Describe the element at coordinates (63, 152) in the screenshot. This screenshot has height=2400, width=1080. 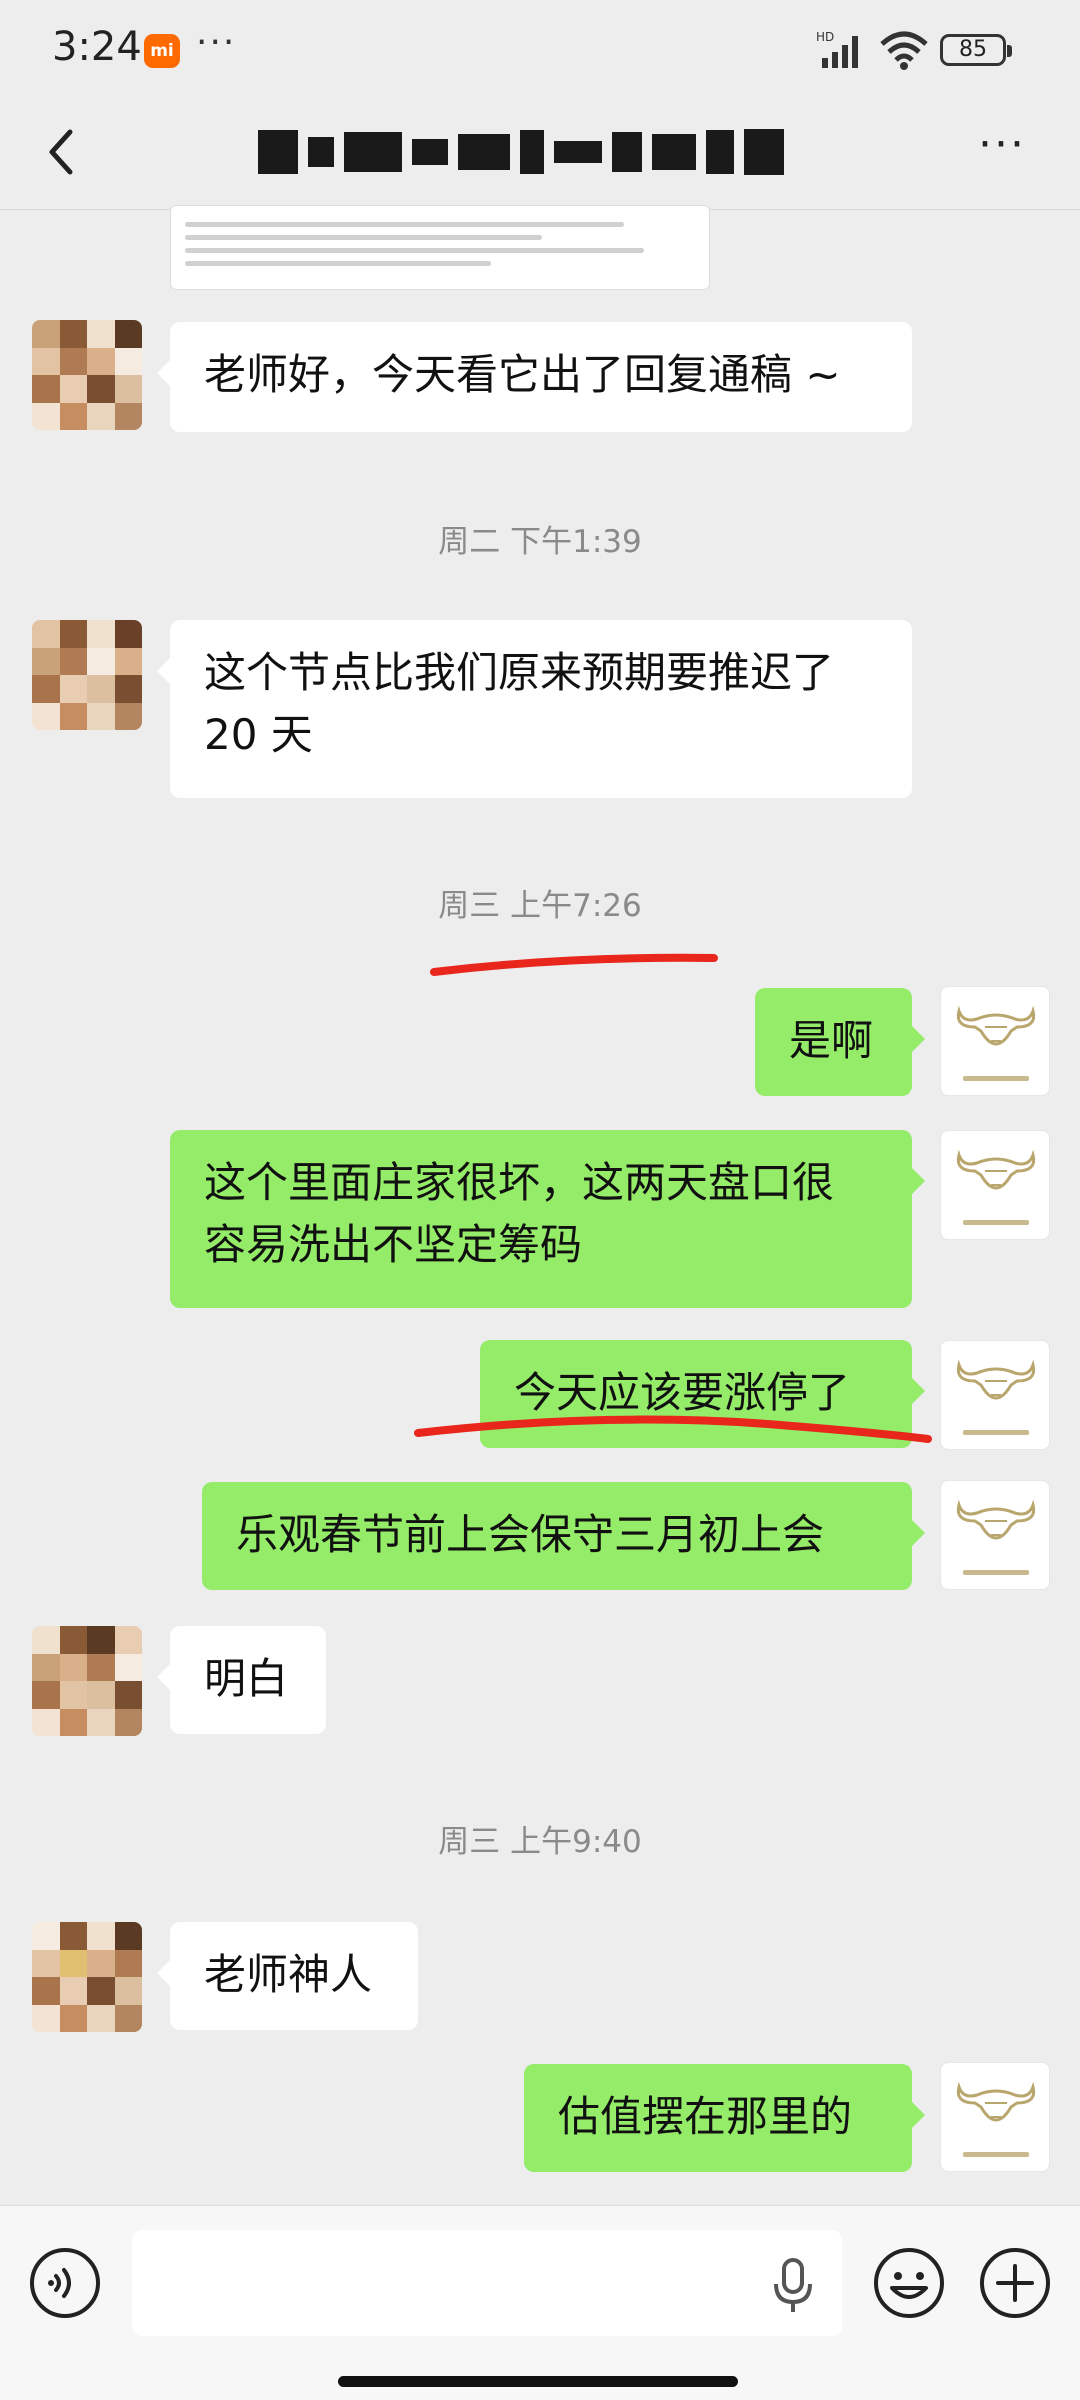
I see `back-icon` at that location.